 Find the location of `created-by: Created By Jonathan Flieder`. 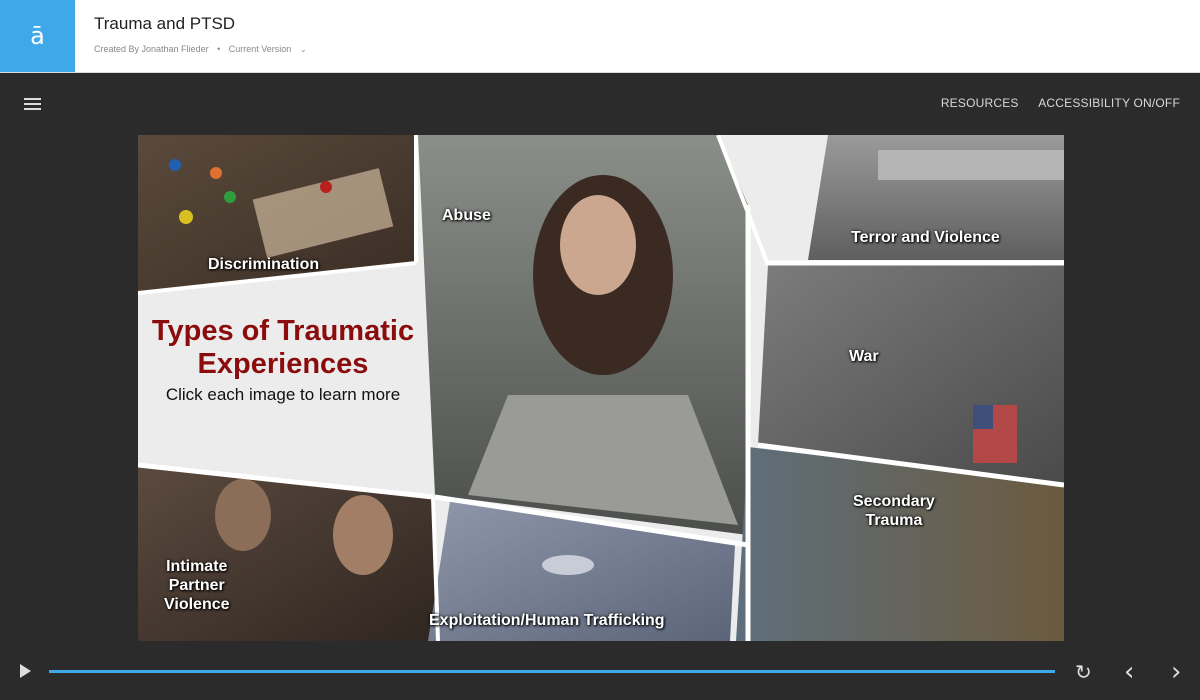

created-by: Created By Jonathan Flieder is located at coordinates (151, 49).